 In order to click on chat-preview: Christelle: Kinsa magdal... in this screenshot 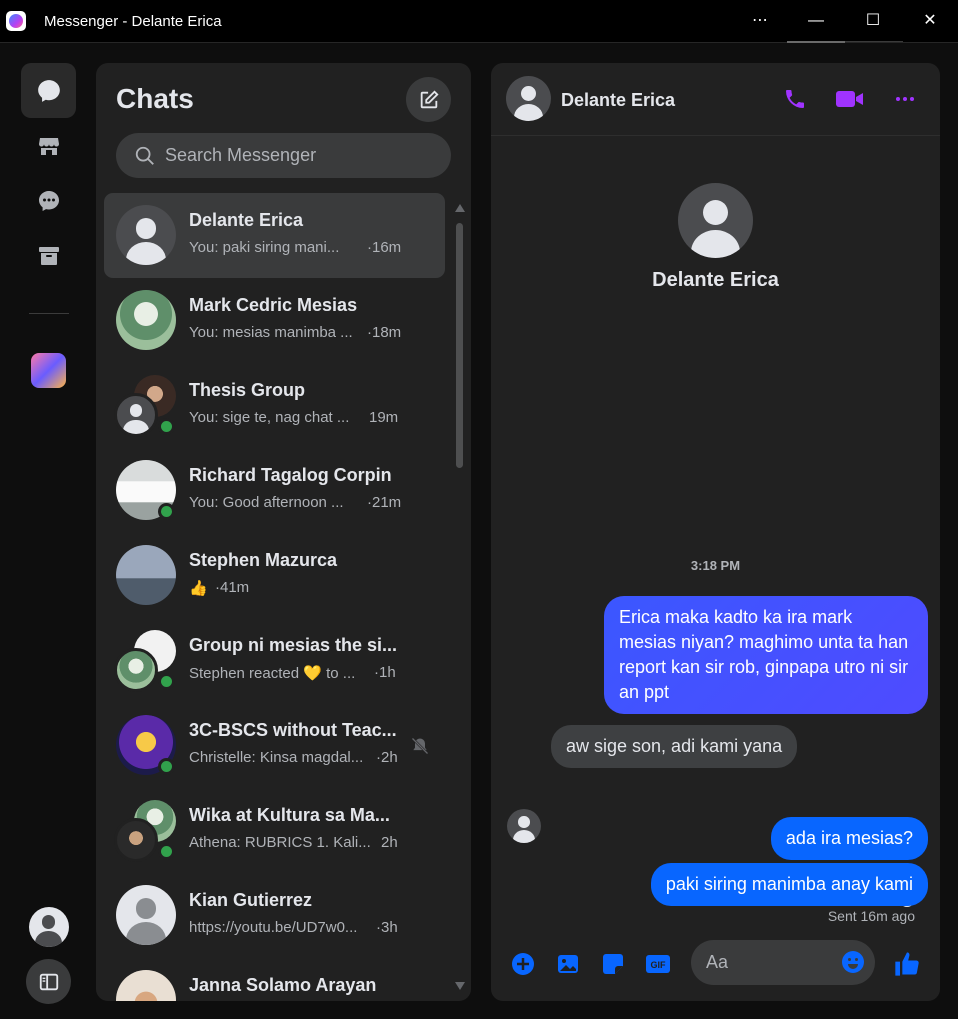, I will do `click(276, 757)`.